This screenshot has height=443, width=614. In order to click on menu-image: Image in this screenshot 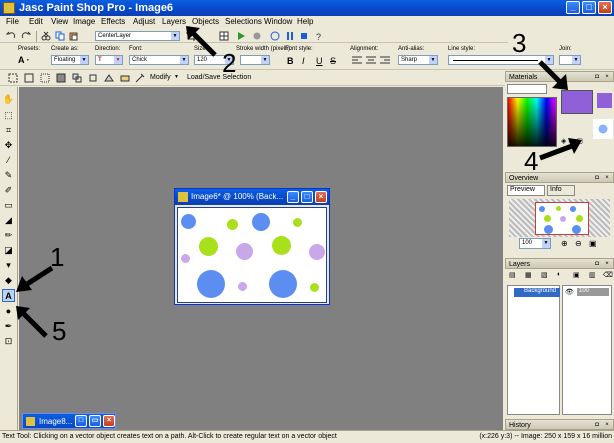, I will do `click(84, 21)`.